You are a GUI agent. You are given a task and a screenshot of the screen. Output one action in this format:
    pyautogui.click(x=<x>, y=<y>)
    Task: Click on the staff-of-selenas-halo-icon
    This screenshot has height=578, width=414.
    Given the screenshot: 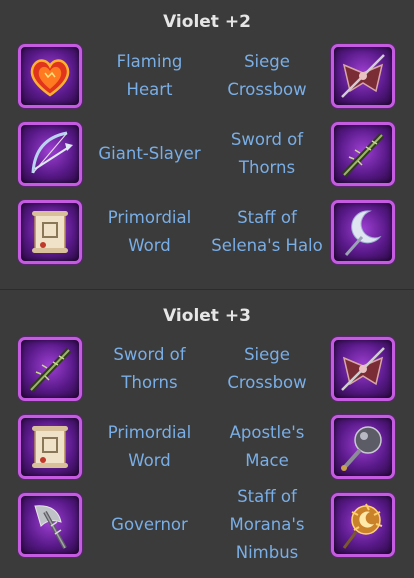 What is the action you would take?
    pyautogui.click(x=363, y=232)
    